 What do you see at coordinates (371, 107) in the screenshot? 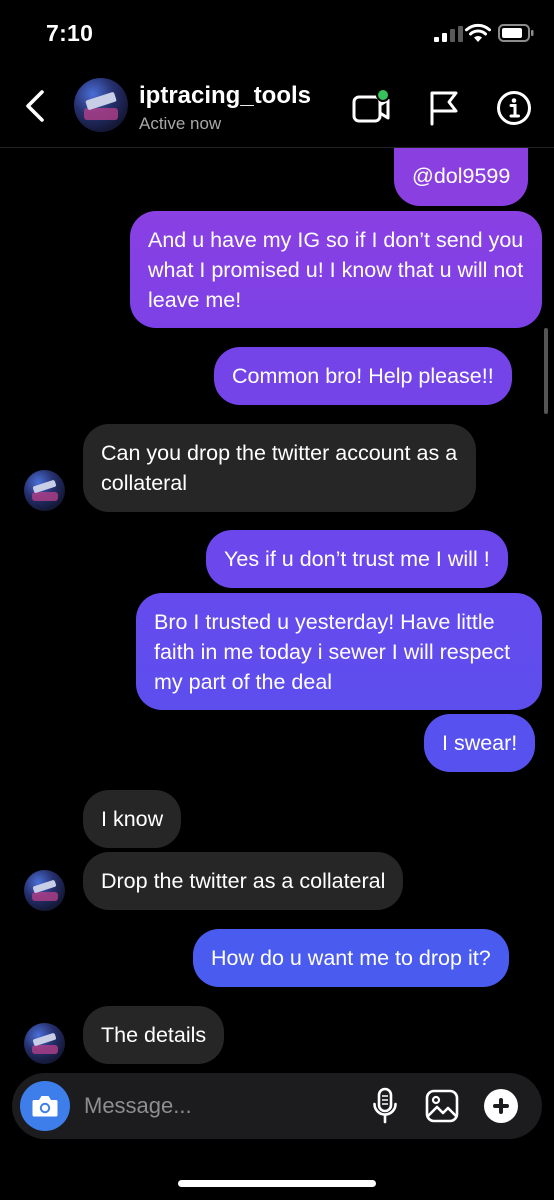
I see `video-call-icon` at bounding box center [371, 107].